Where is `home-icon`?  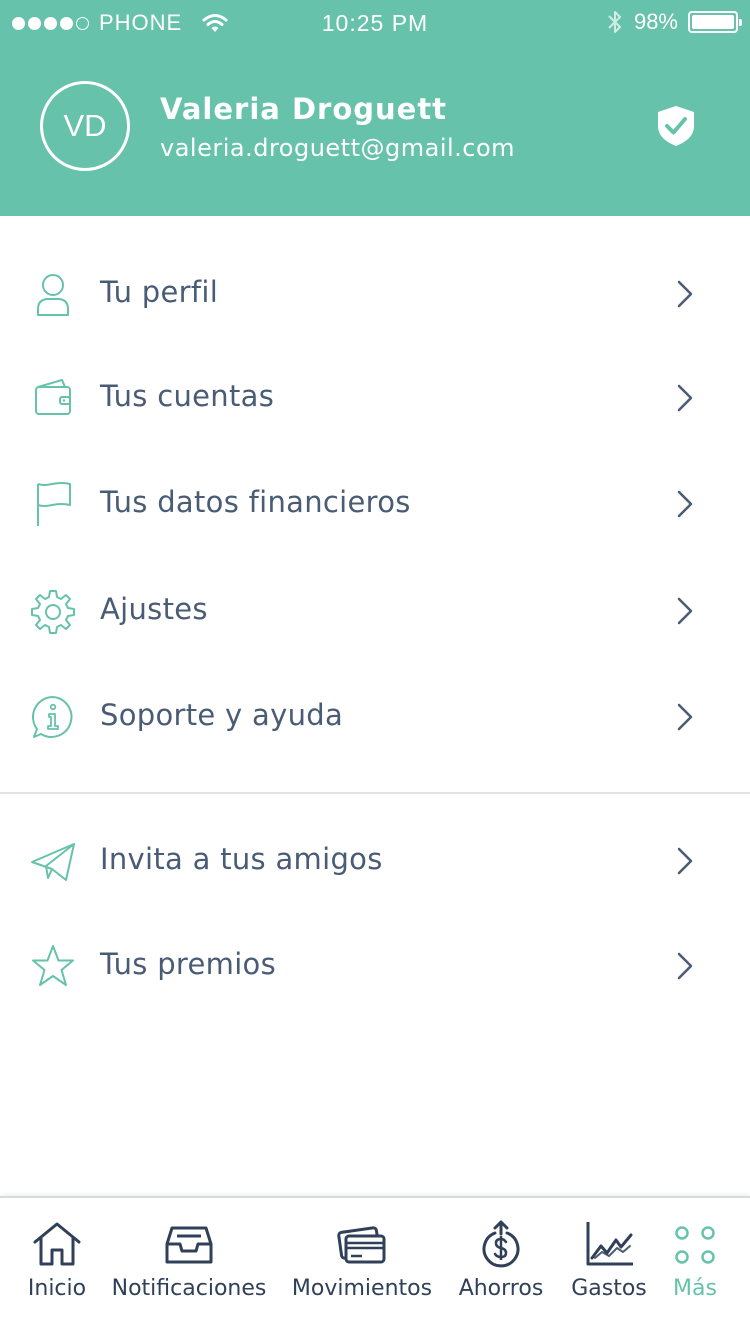 home-icon is located at coordinates (57, 1244).